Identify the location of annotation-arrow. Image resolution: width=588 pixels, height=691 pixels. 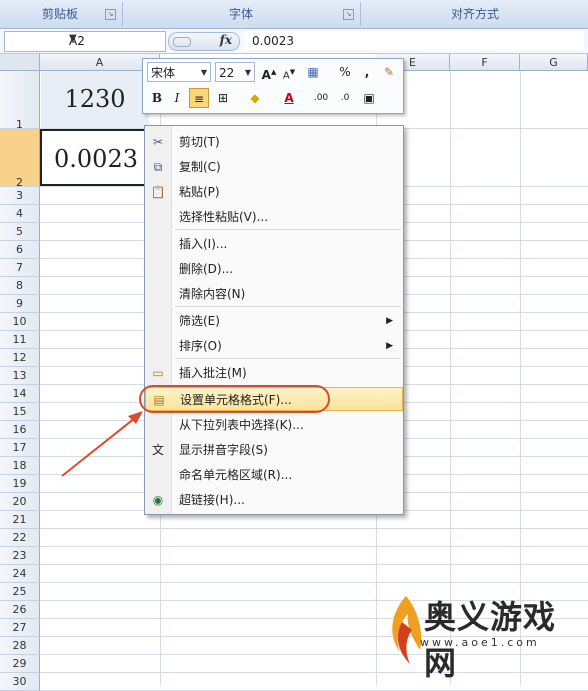
(102, 444).